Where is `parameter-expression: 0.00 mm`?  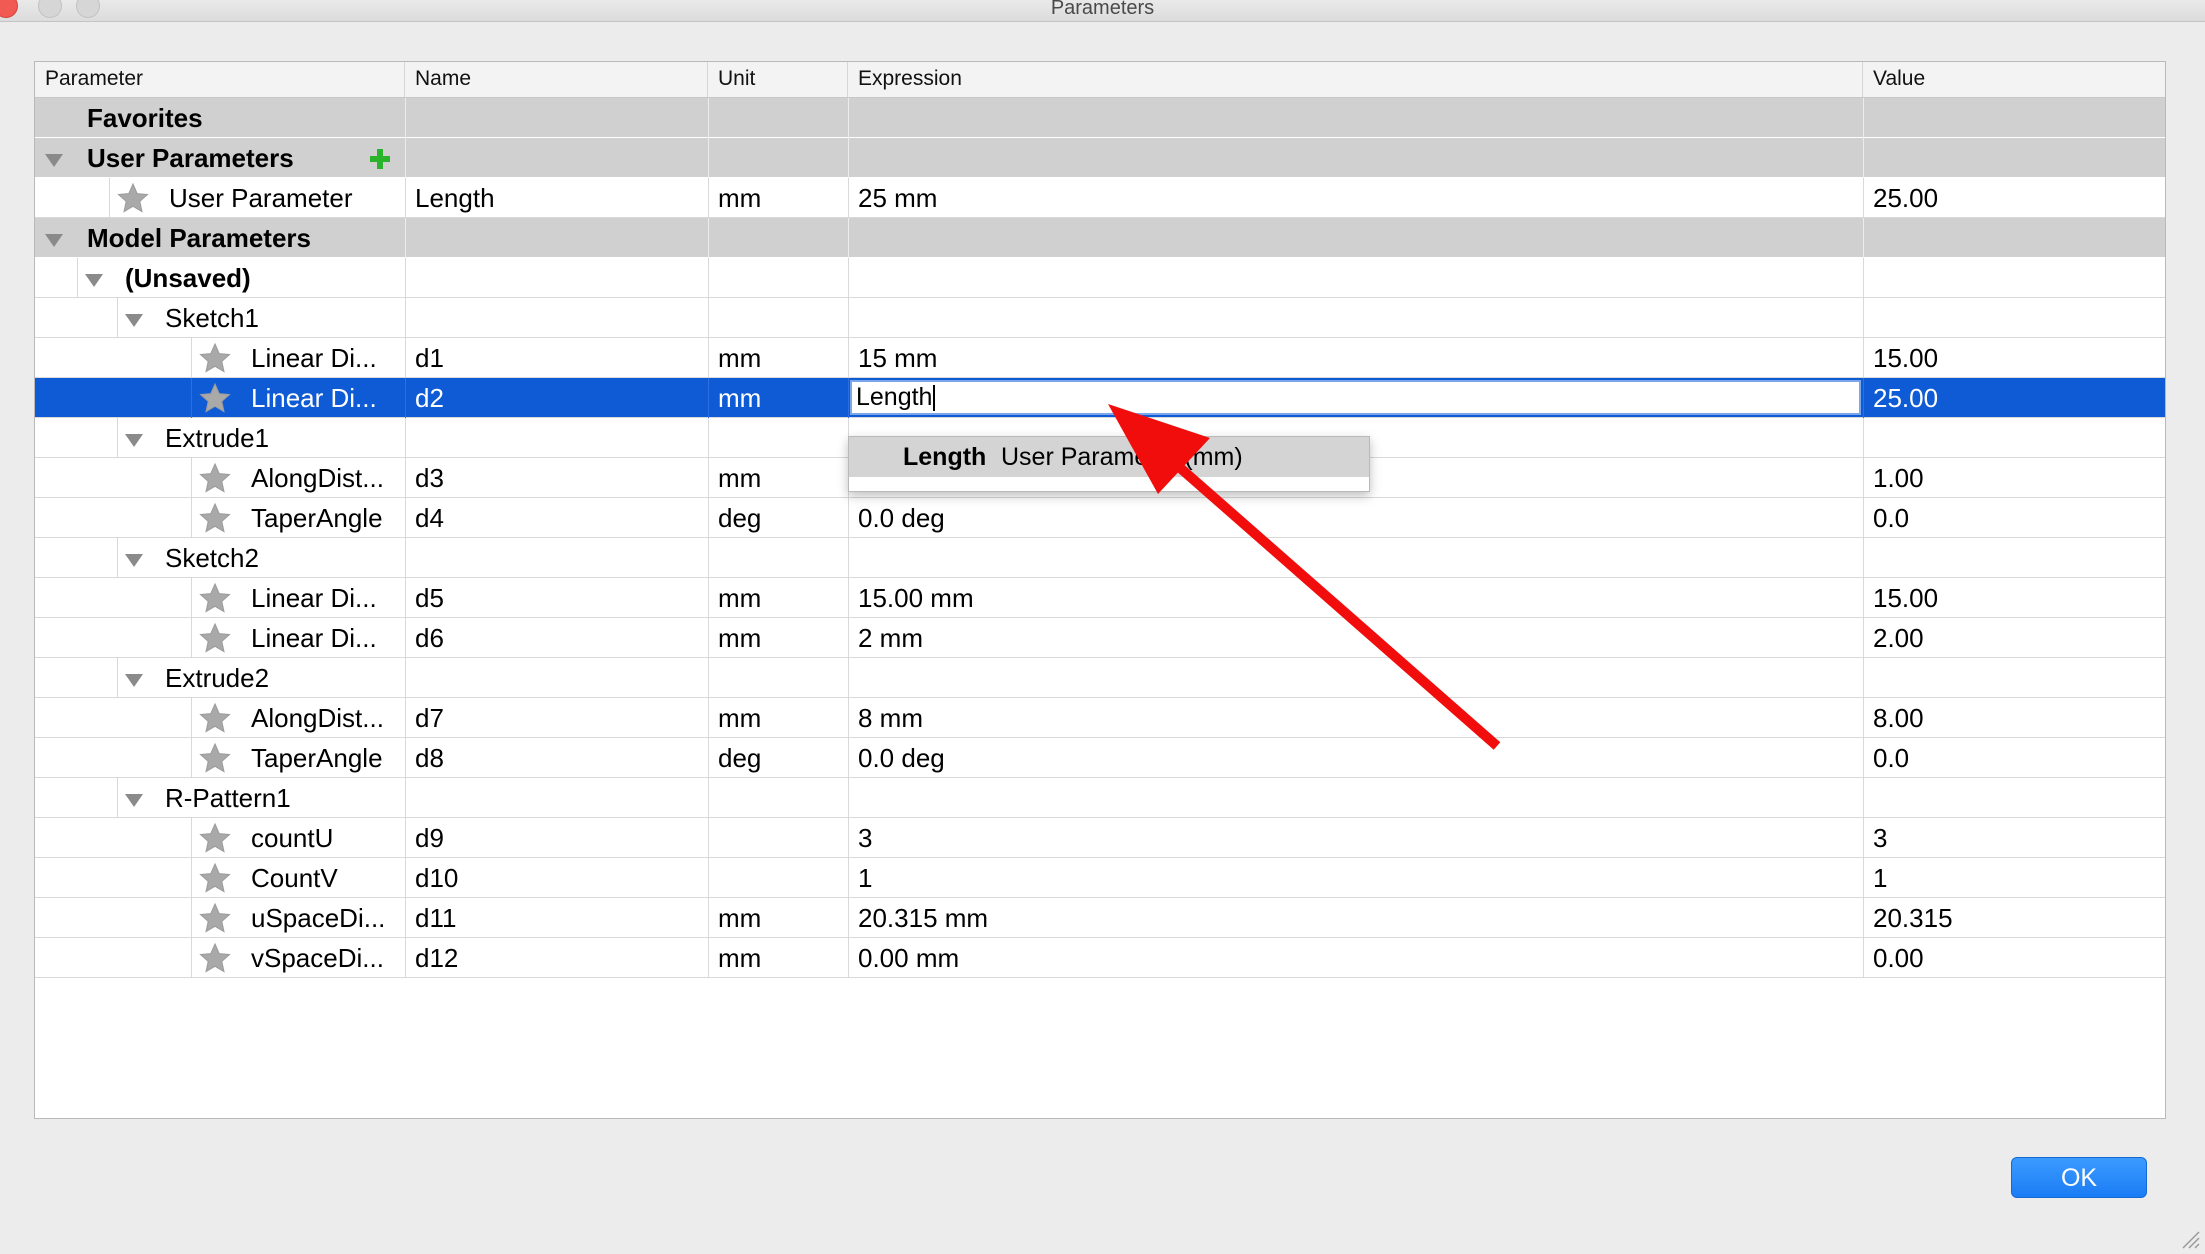 parameter-expression: 0.00 mm is located at coordinates (908, 957).